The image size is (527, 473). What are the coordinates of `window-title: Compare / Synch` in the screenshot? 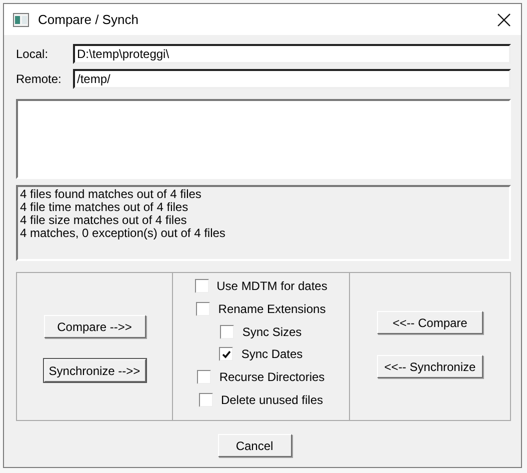 It's located at (89, 19).